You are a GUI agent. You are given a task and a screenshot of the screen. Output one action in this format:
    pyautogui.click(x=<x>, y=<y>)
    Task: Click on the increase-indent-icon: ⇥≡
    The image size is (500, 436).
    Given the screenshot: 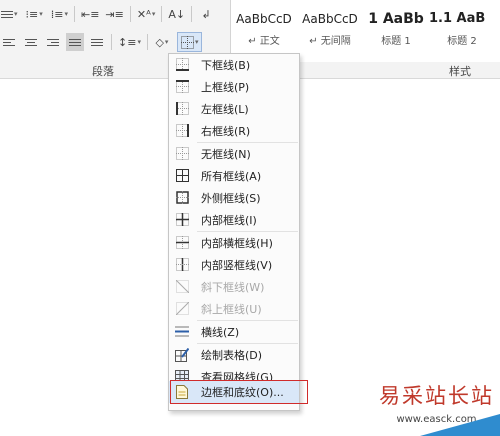 What is the action you would take?
    pyautogui.click(x=114, y=14)
    